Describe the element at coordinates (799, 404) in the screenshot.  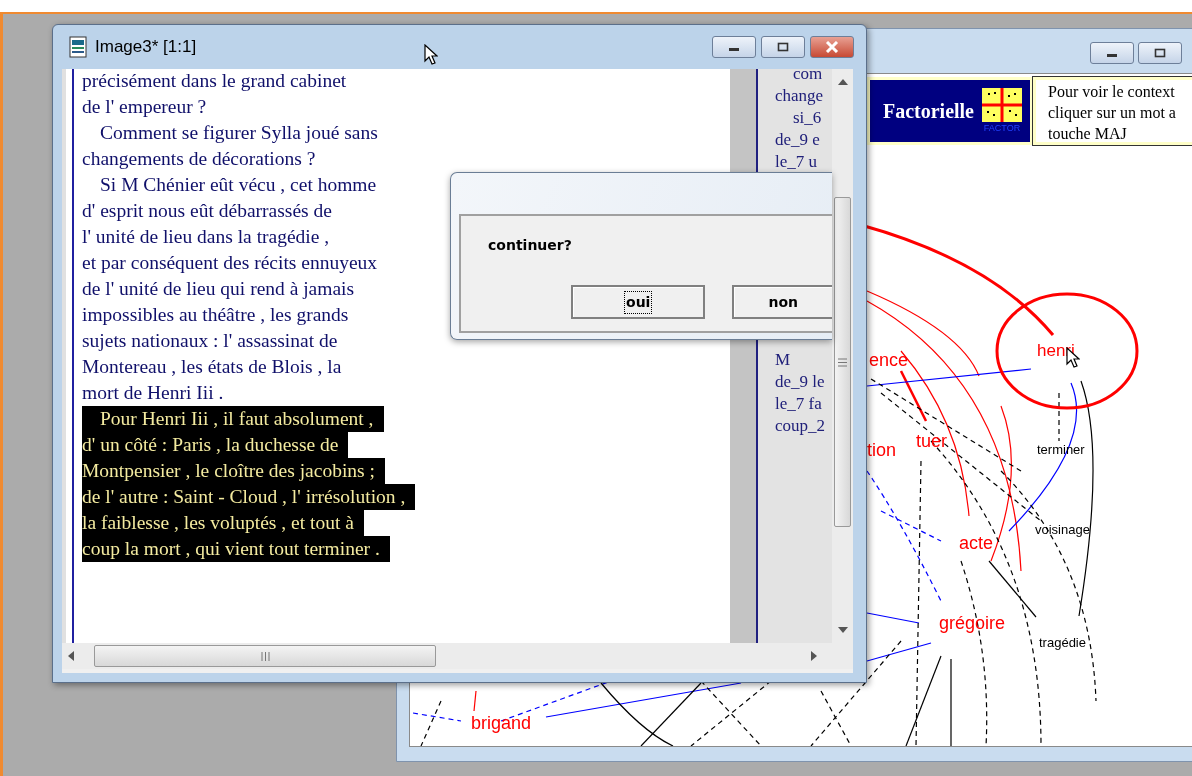
I see `side-panel-line: le_7 fa` at that location.